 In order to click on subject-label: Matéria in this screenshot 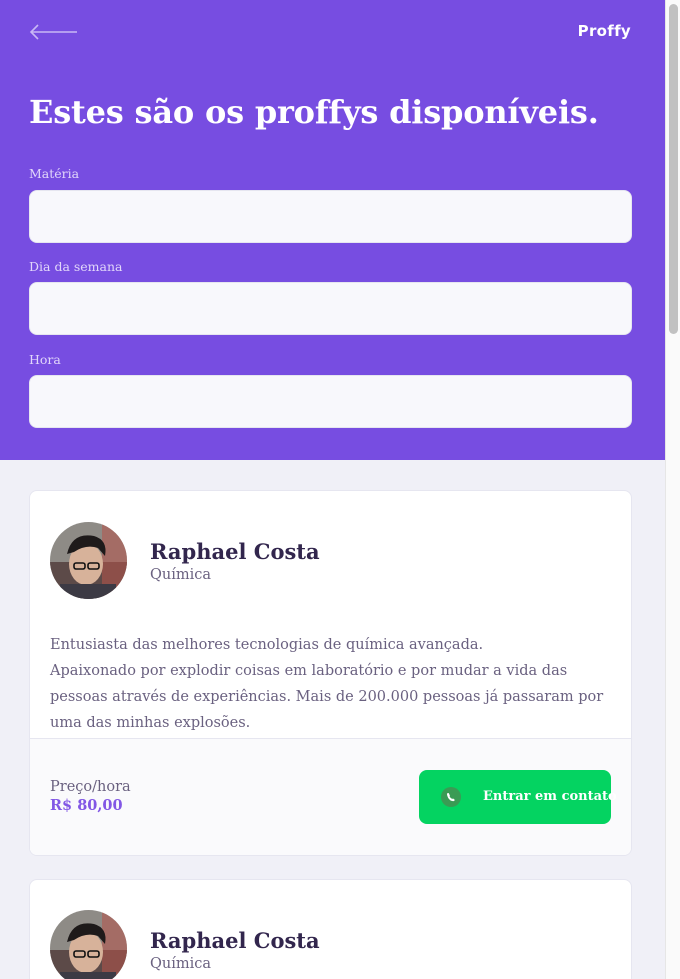, I will do `click(54, 173)`.